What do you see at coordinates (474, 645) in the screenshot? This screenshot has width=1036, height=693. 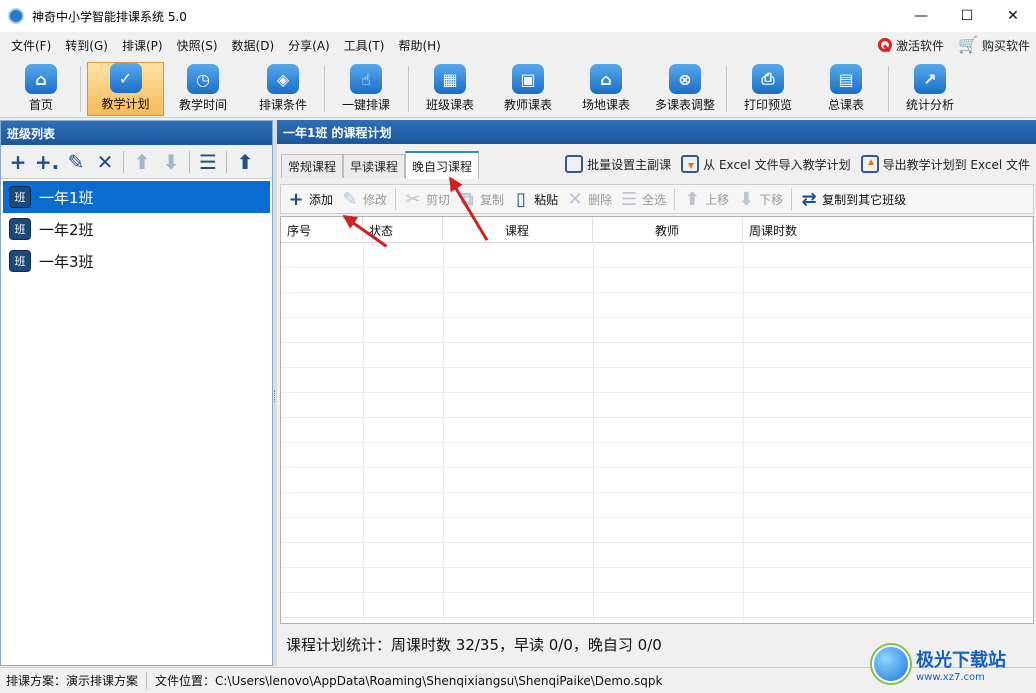 I see `plan-statistics: 课程计划统计：周课时数 32/35，早读 0/0，晚自习 0/0` at bounding box center [474, 645].